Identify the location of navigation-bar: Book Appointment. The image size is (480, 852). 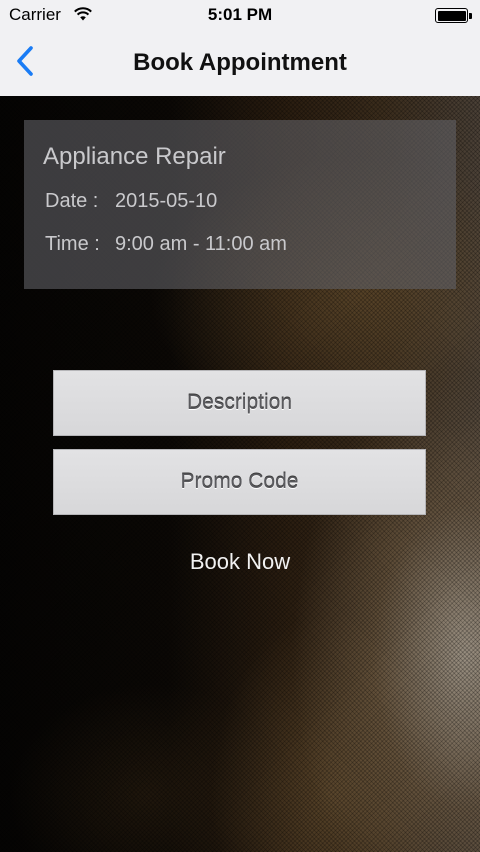
(240, 63).